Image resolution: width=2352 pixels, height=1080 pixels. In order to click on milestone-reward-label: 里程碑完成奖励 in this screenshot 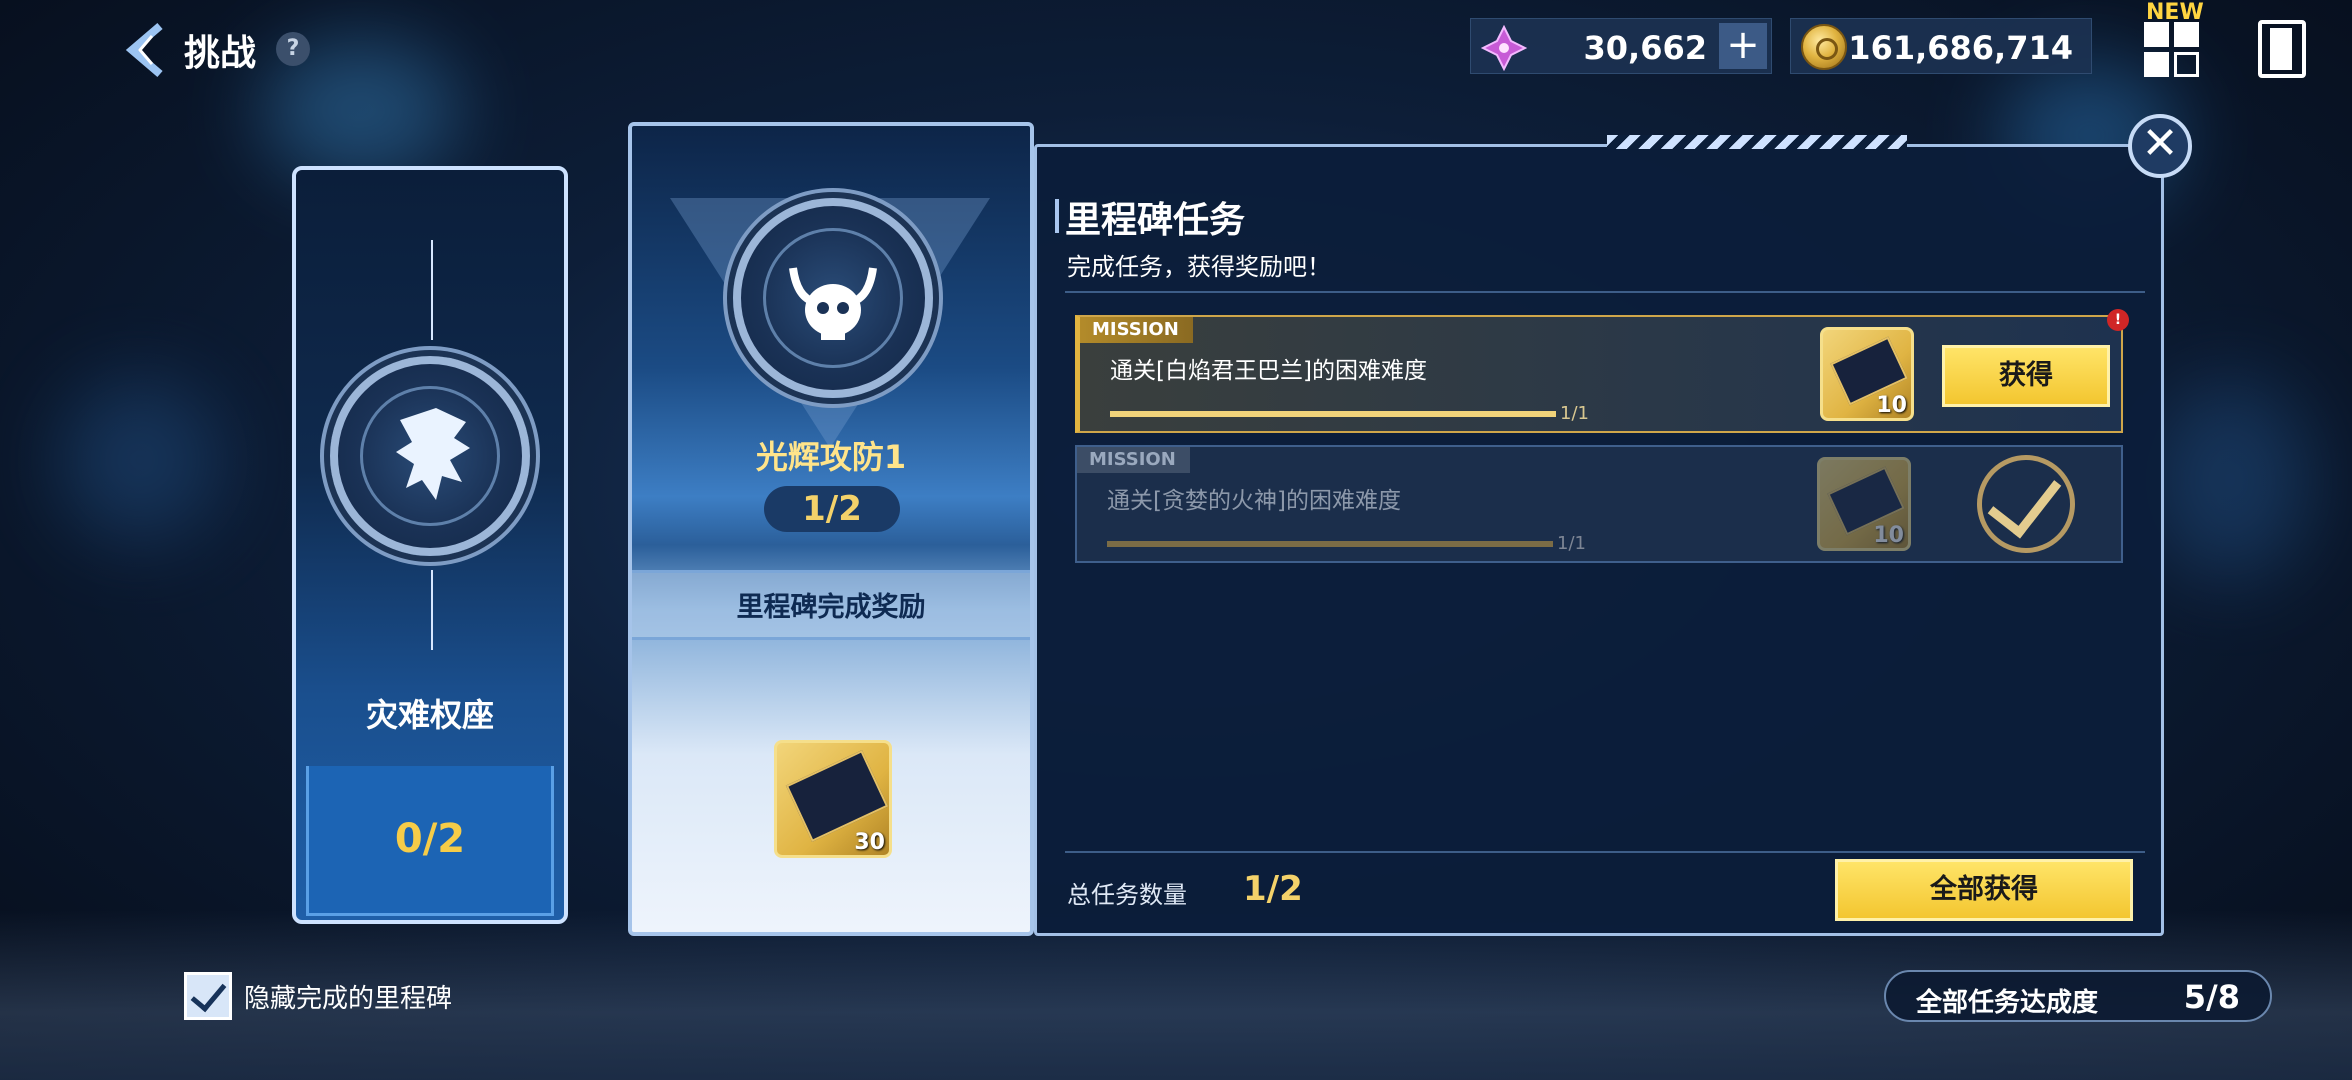, I will do `click(831, 607)`.